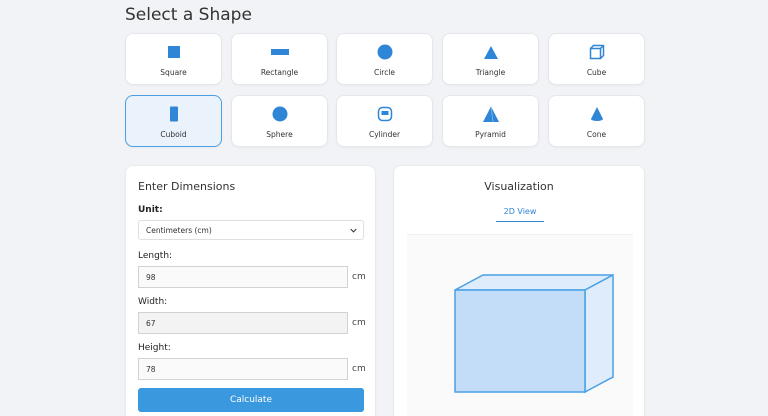 This screenshot has width=768, height=416. I want to click on height-input: 78, so click(243, 369).